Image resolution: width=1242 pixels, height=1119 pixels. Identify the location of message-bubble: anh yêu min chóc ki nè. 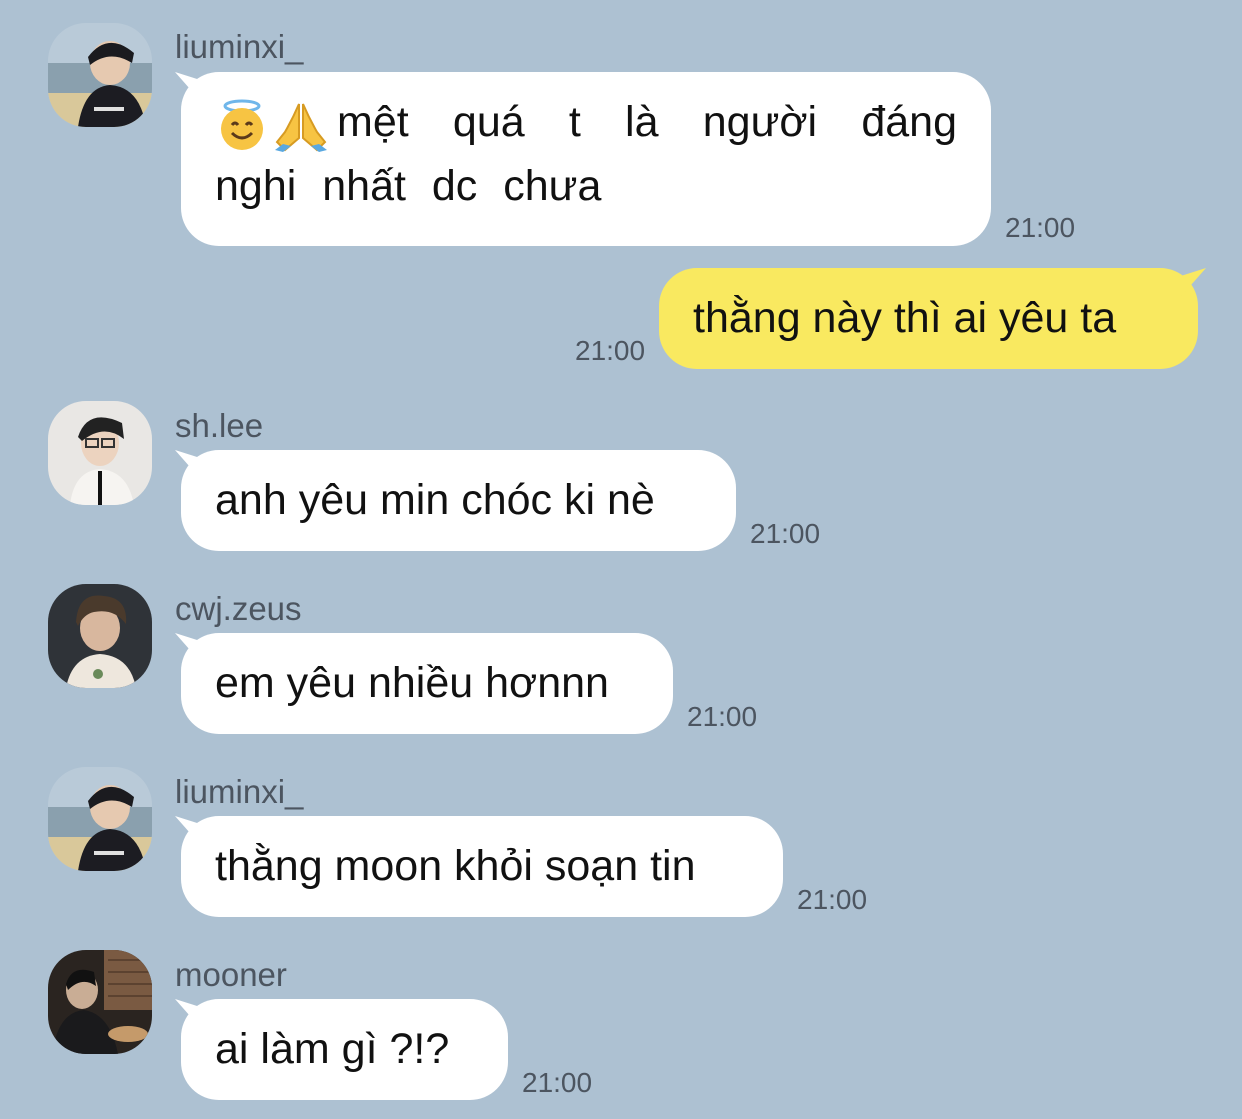
(458, 500).